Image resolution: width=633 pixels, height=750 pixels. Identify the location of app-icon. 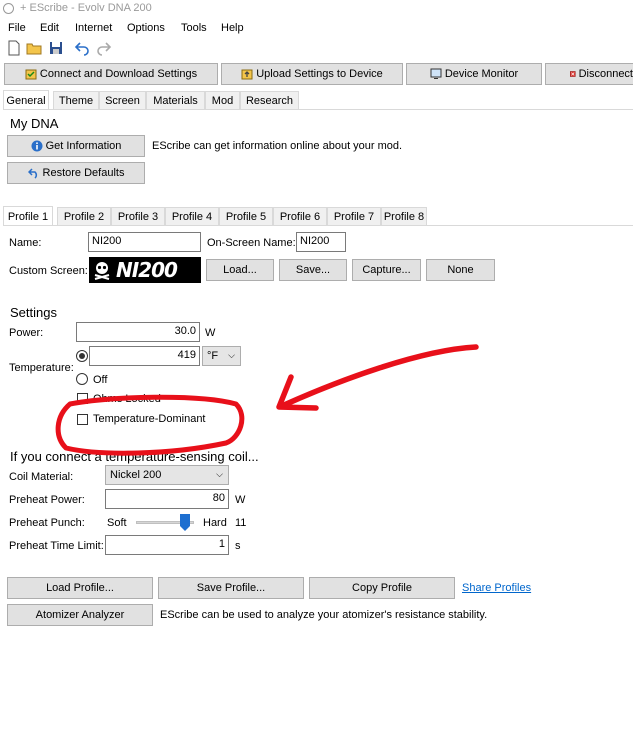
(8, 8).